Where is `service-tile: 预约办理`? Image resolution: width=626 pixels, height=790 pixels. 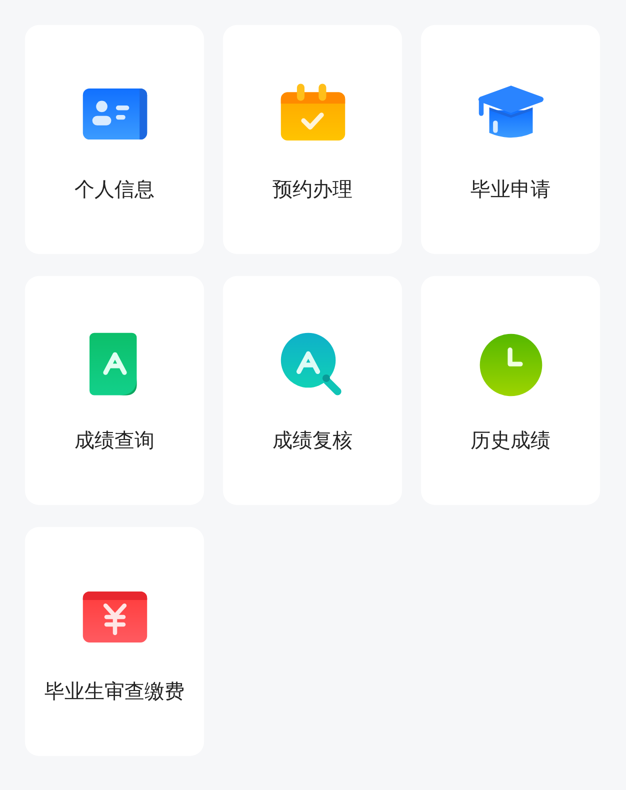 service-tile: 预约办理 is located at coordinates (312, 139).